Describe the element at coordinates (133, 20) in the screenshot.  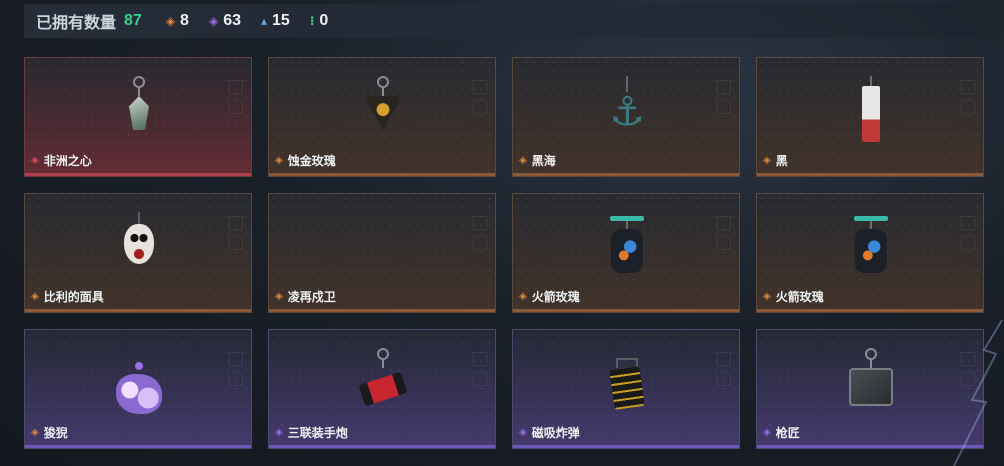
I see `owned-count-value: 87` at that location.